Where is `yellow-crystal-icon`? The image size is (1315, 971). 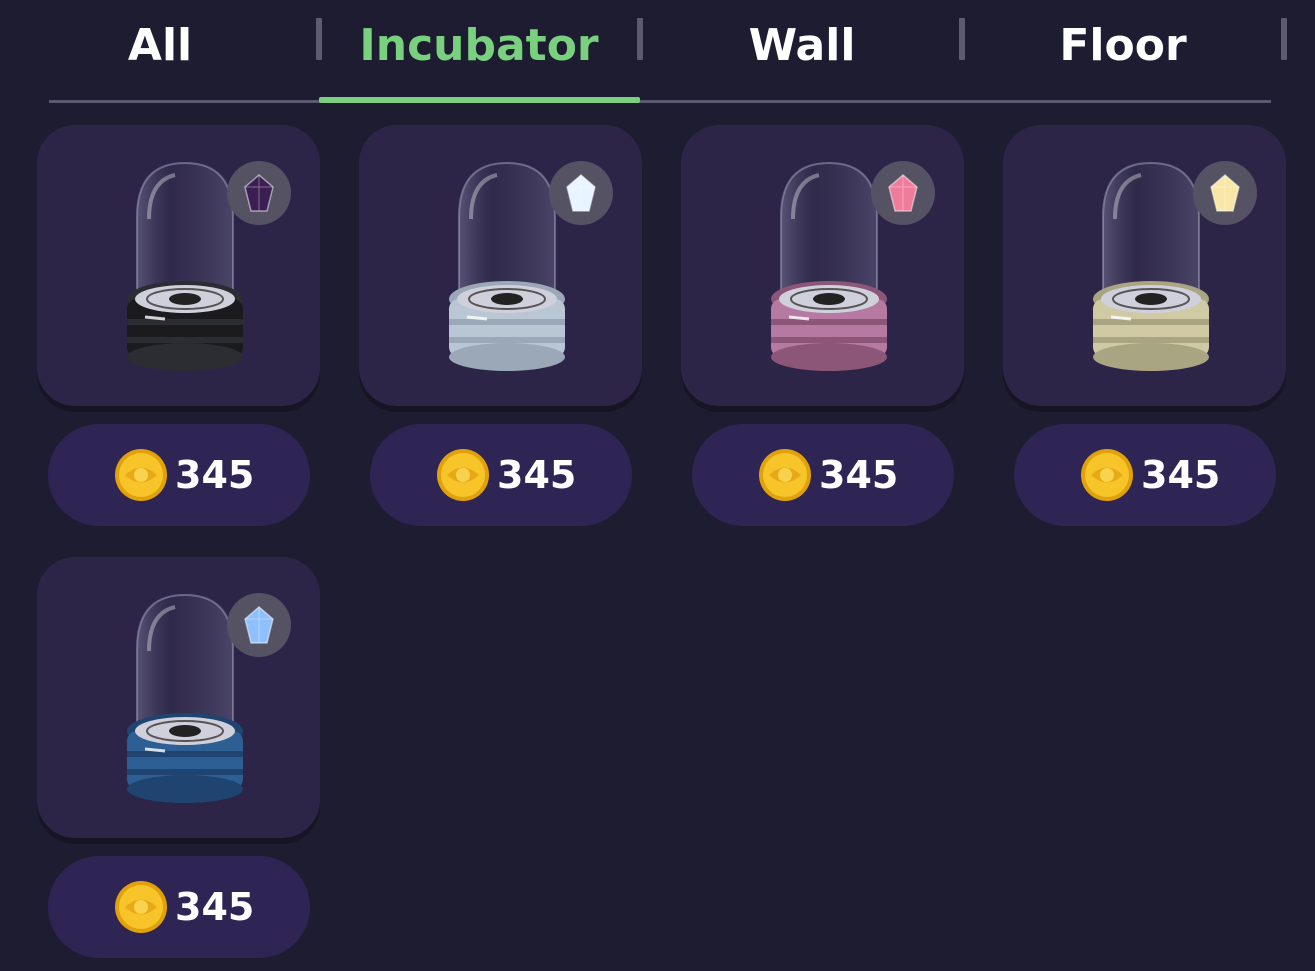 yellow-crystal-icon is located at coordinates (1225, 193).